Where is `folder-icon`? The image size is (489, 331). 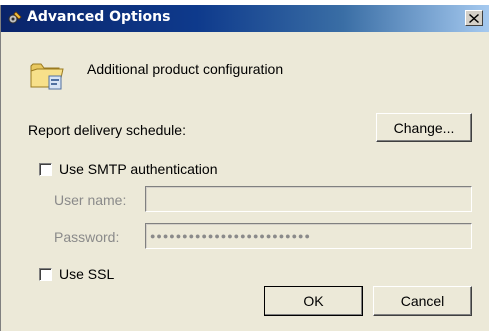
folder-icon is located at coordinates (47, 76).